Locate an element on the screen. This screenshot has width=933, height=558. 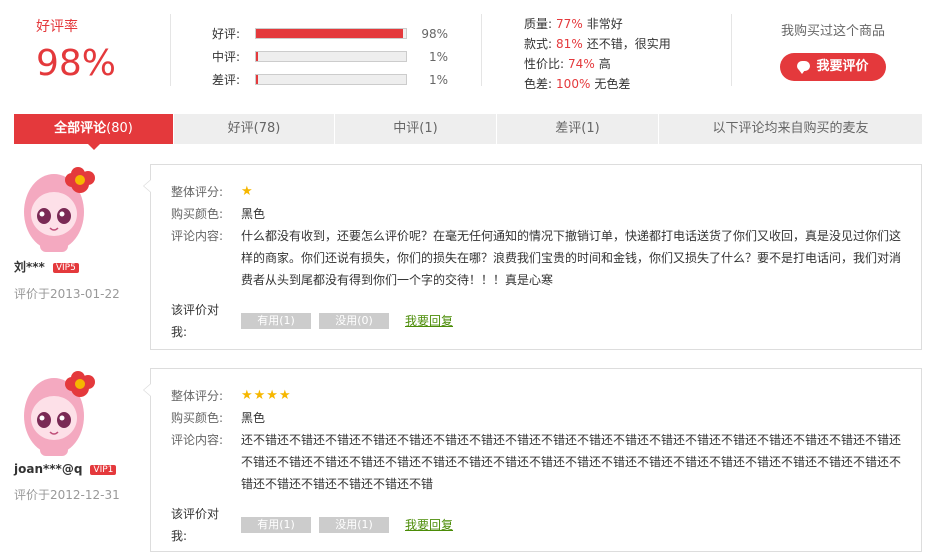
write-review-button: 我要评价 is located at coordinates (833, 67).